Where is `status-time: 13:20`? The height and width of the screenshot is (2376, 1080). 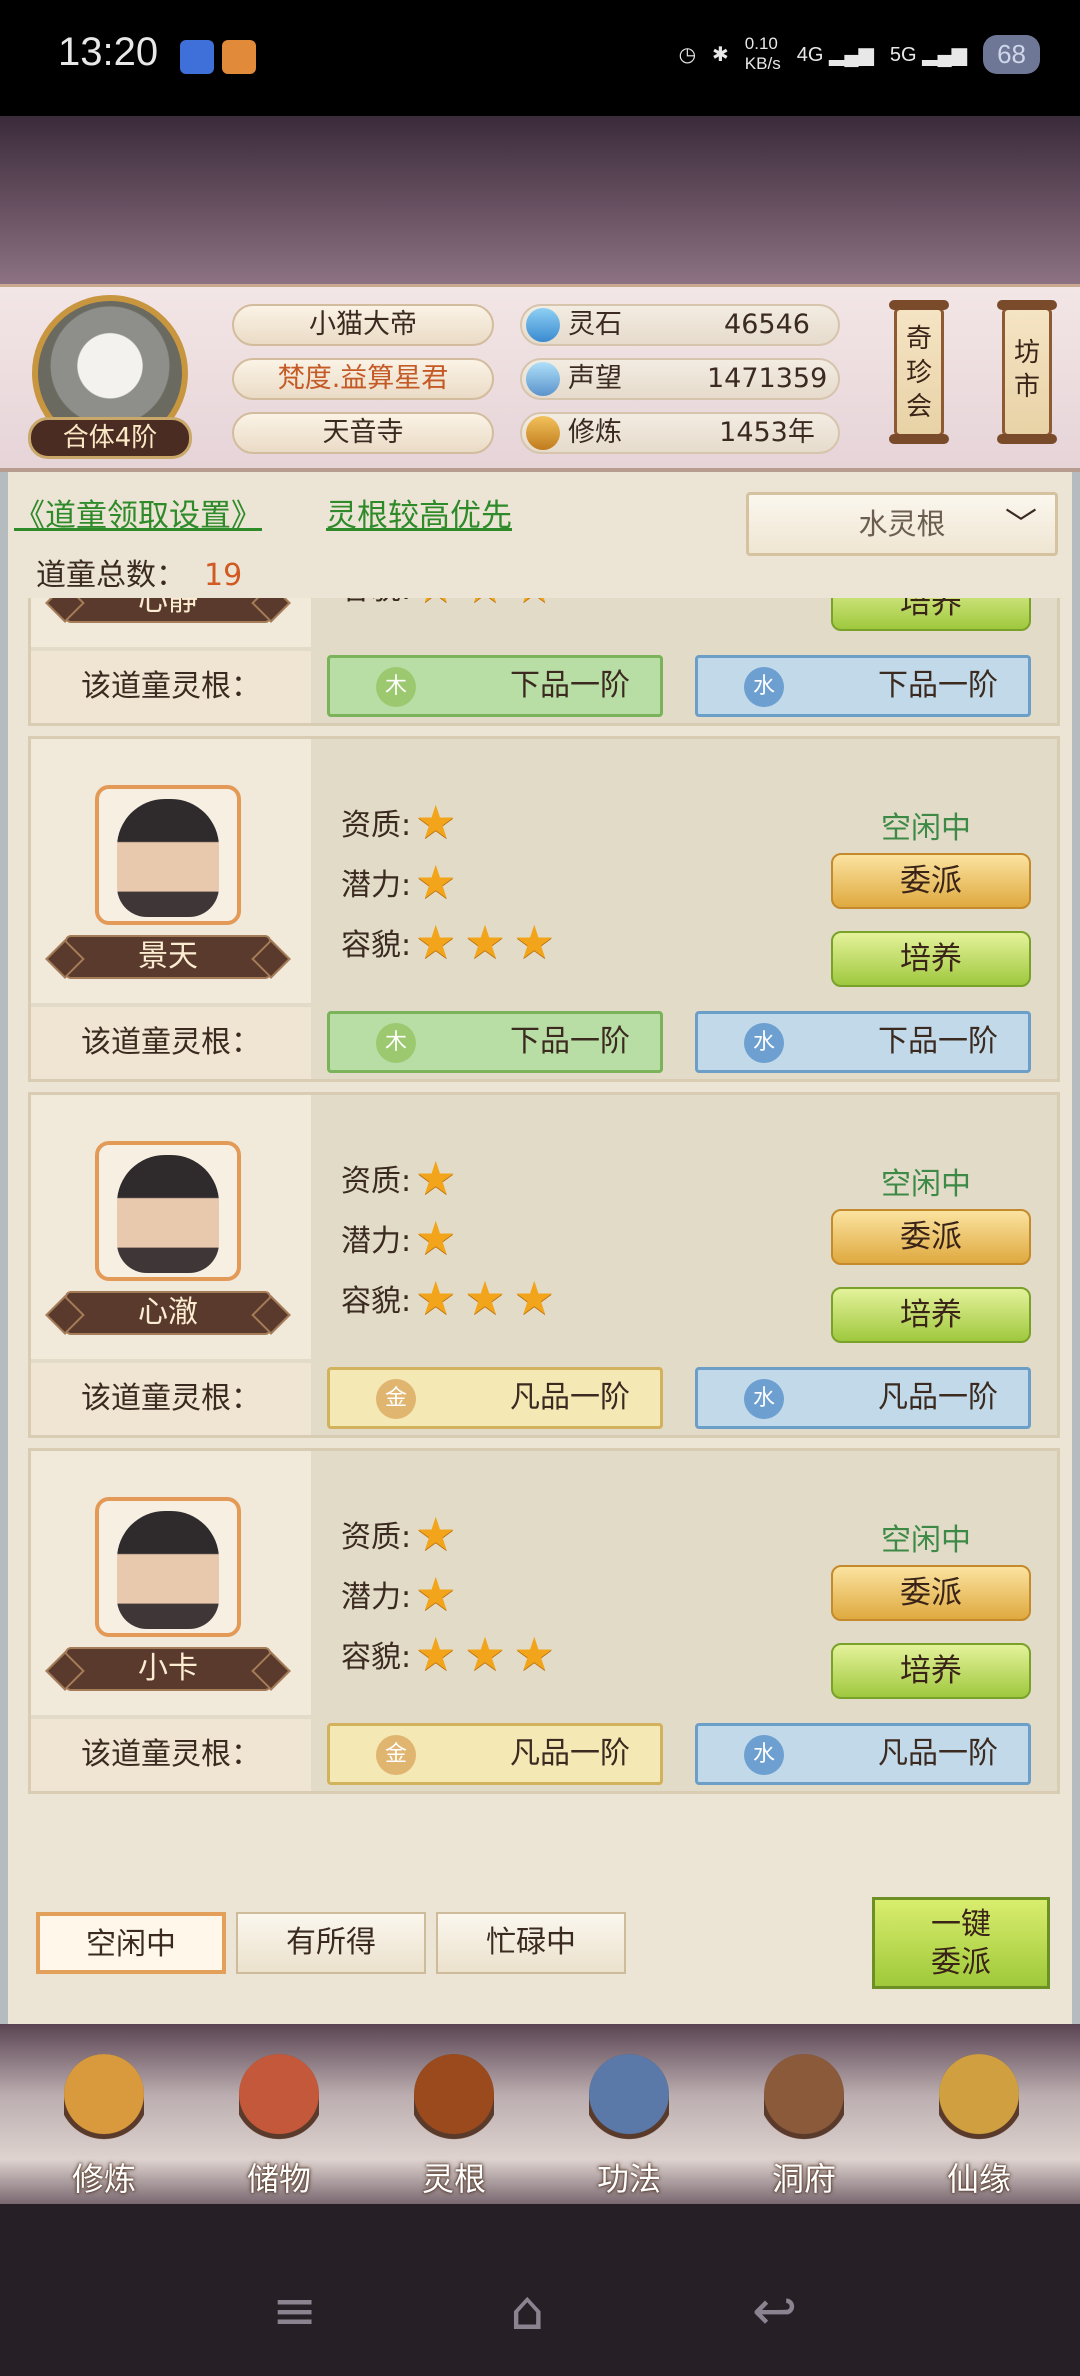
status-time: 13:20 is located at coordinates (108, 52).